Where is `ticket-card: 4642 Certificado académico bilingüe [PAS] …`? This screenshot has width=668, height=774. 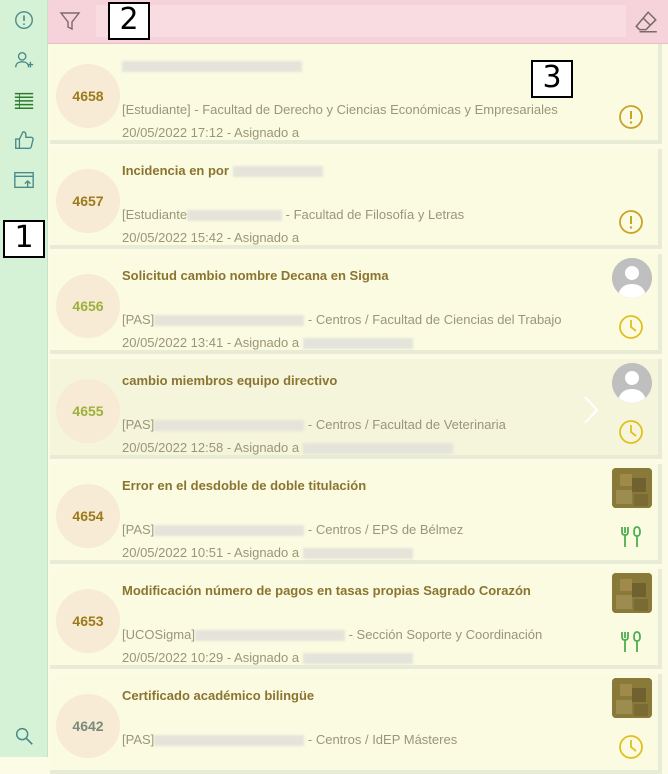
ticket-card: 4642 Certificado académico bilingüe [PAS] … is located at coordinates (356, 724).